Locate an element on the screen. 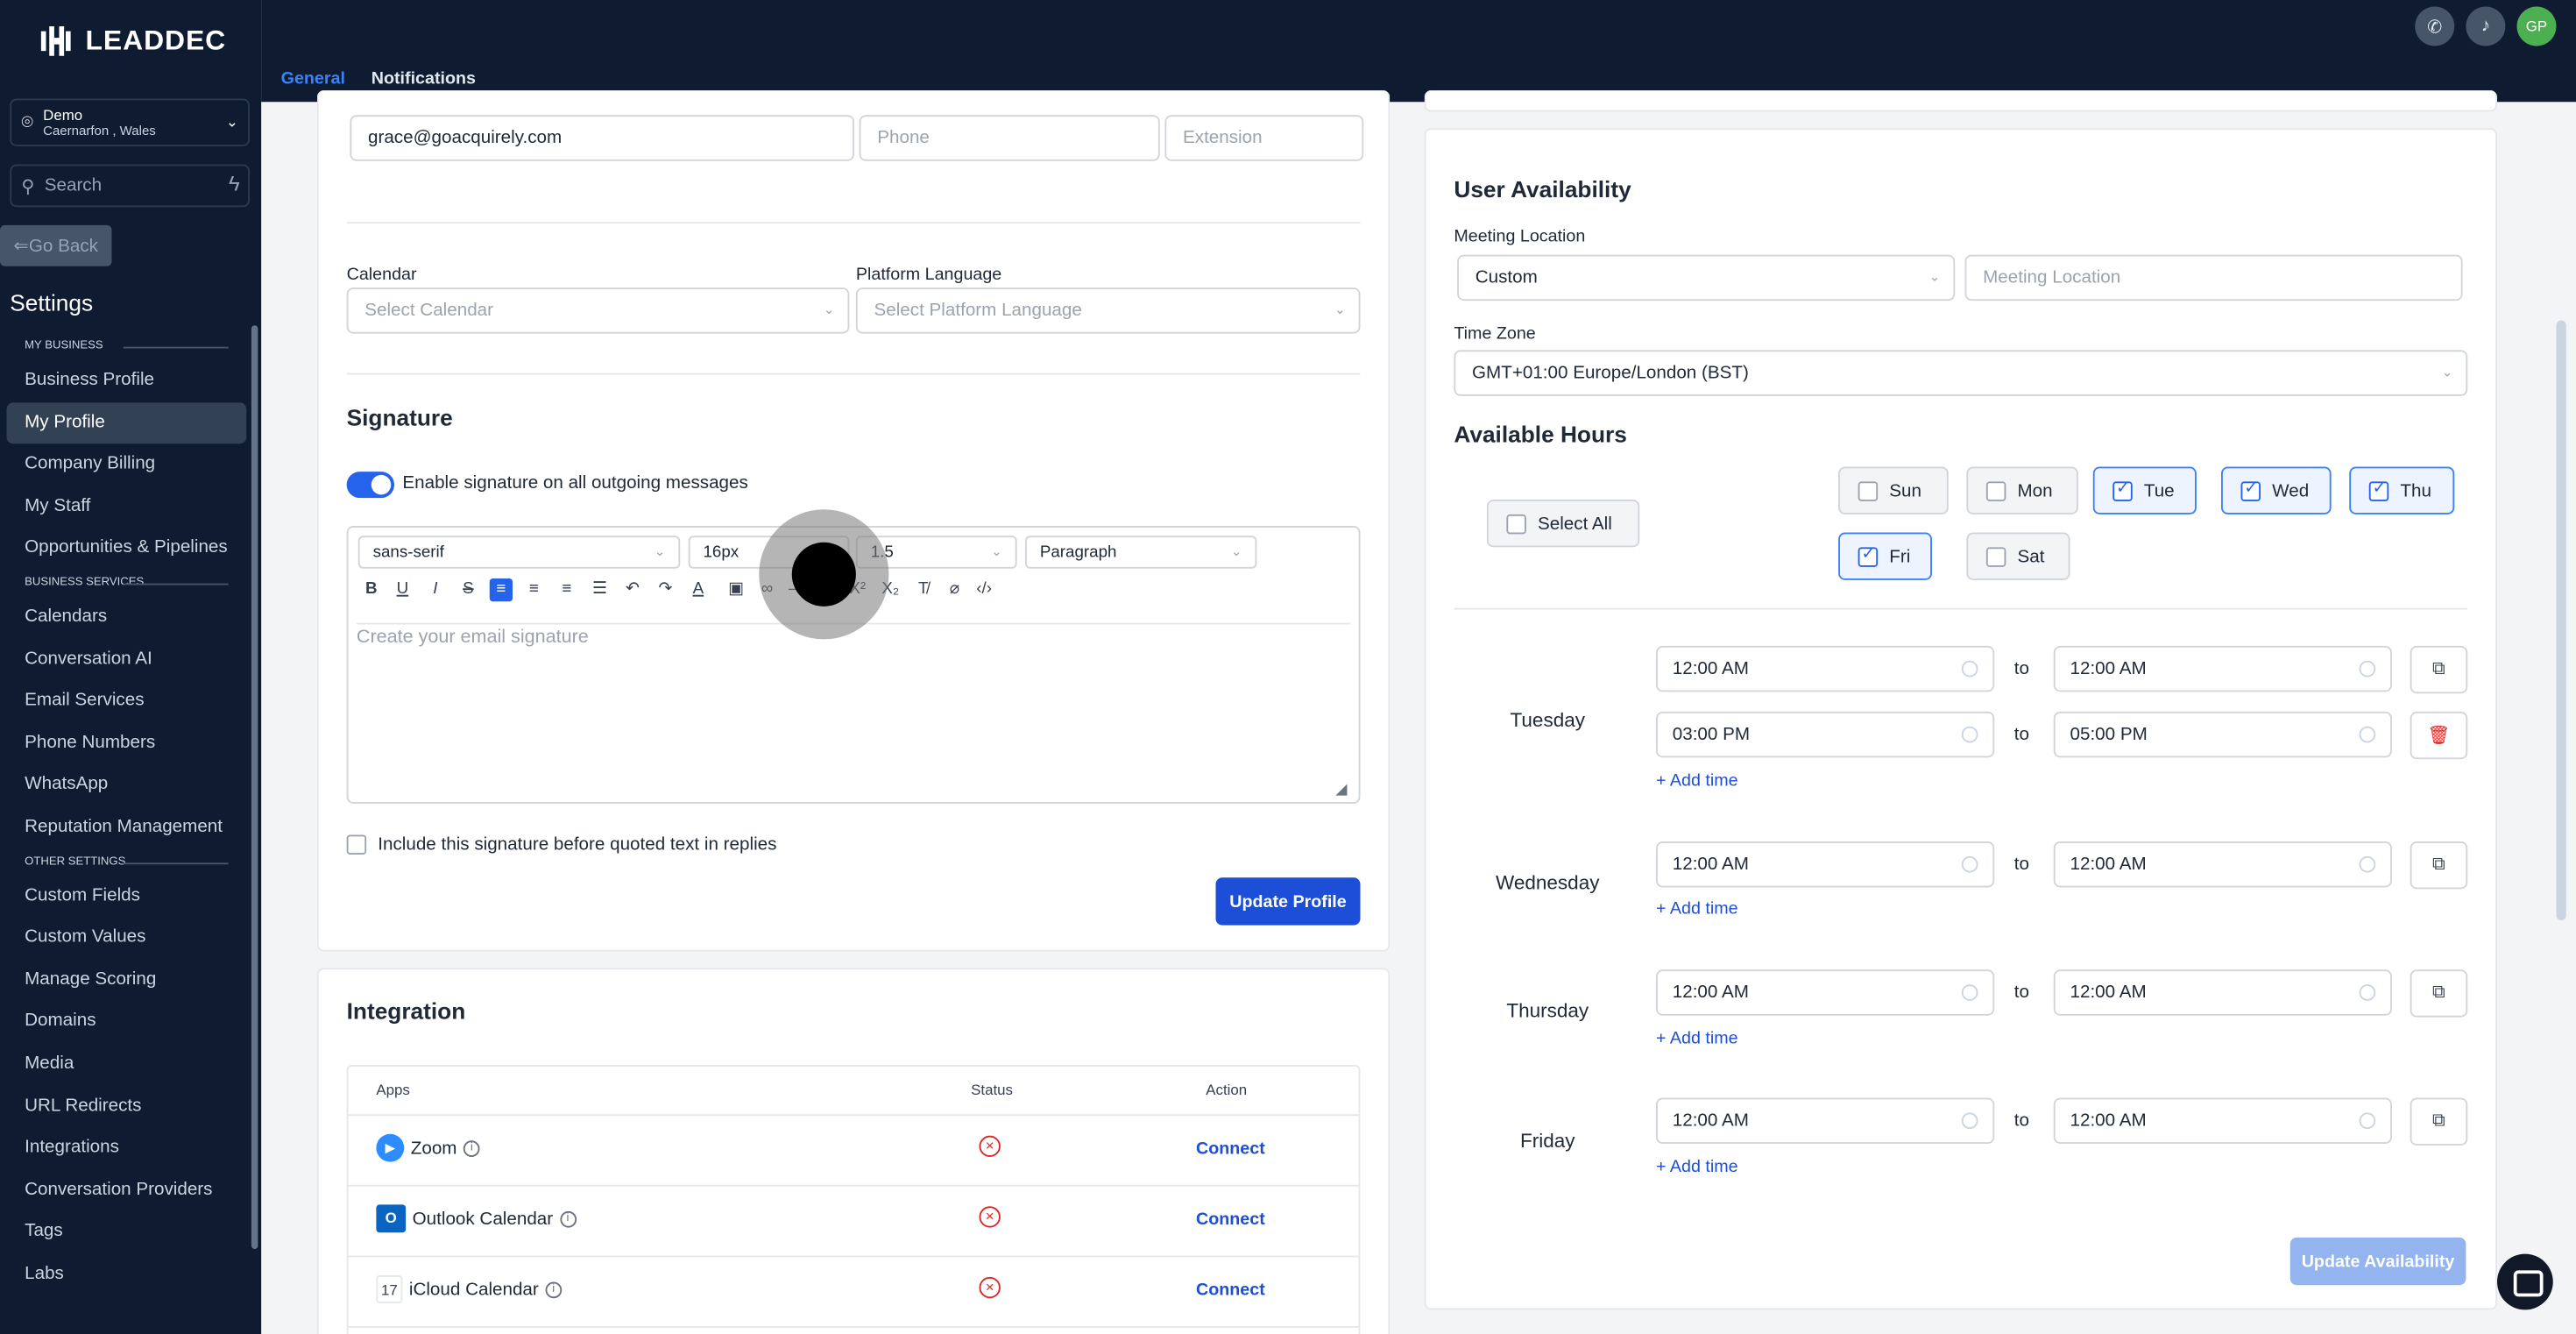 This screenshot has height=1334, width=2576. sidebar-item-url-redirects: URL Redirects is located at coordinates (127, 1106).